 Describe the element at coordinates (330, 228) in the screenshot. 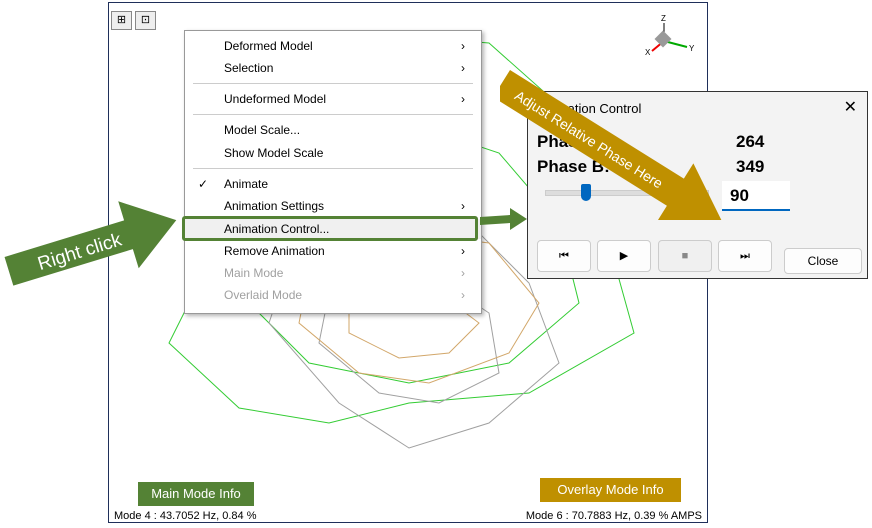

I see `highlight-box` at that location.